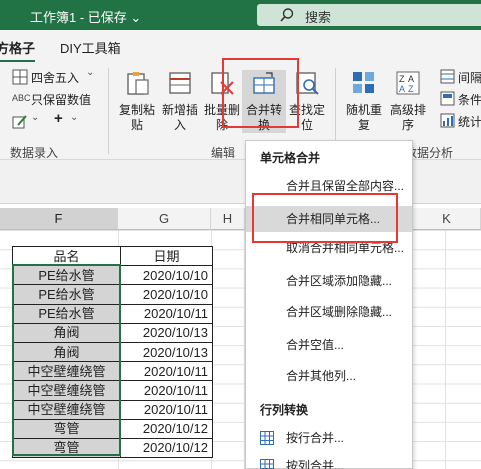 Image resolution: width=481 pixels, height=469 pixels. What do you see at coordinates (469, 99) in the screenshot?
I see `condition-button: 条件` at bounding box center [469, 99].